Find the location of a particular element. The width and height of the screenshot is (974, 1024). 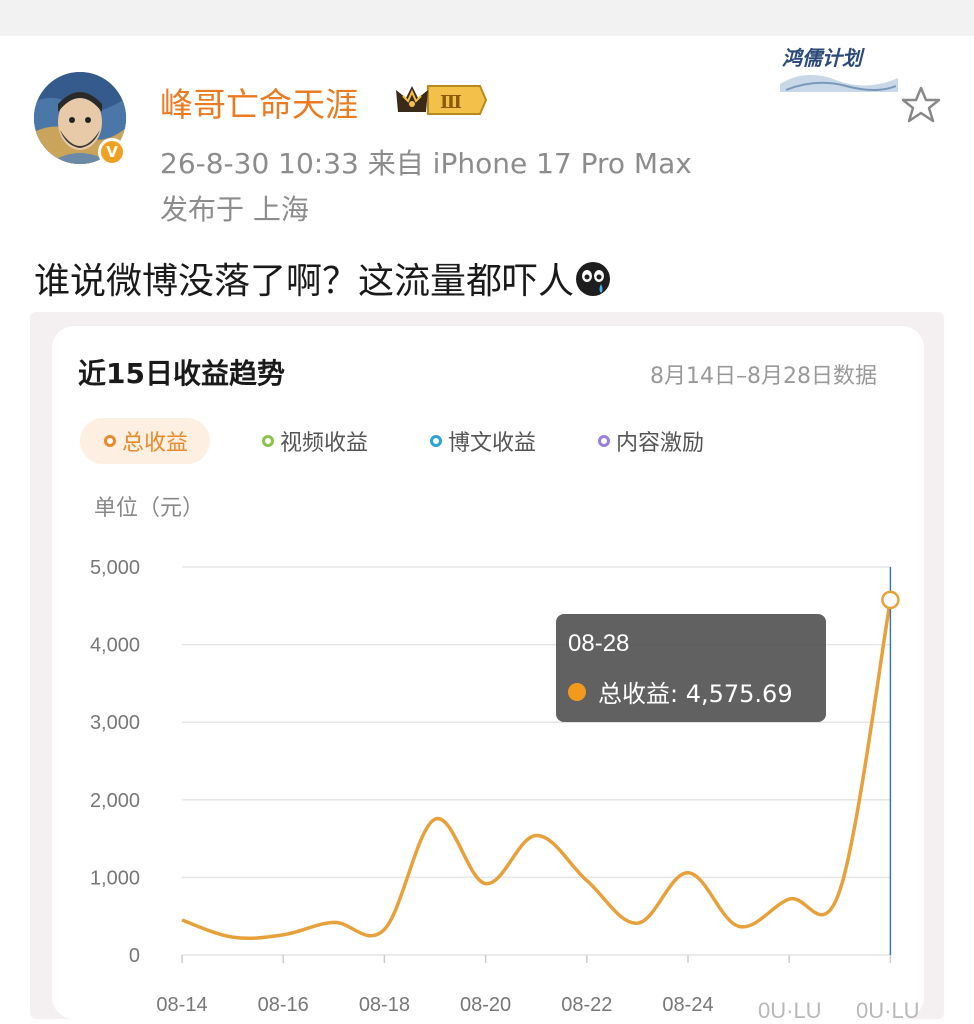

x-tick-label: 08-16 is located at coordinates (283, 1005).